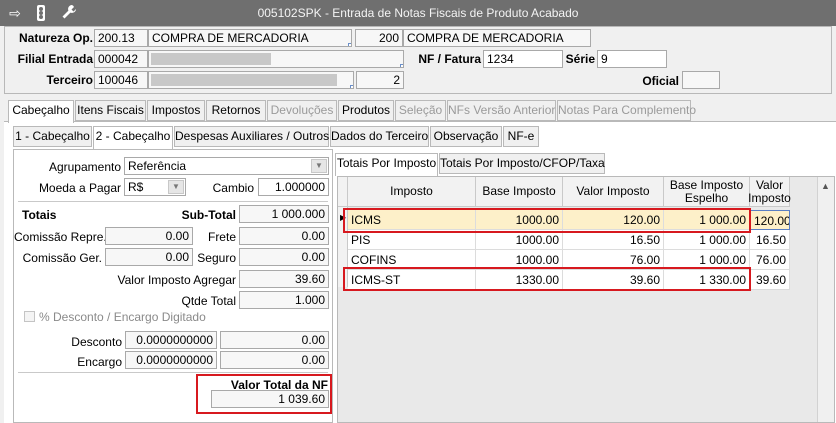 This screenshot has height=423, width=836. Describe the element at coordinates (547, 279) in the screenshot. I see `highlight-box-icms-st` at that location.